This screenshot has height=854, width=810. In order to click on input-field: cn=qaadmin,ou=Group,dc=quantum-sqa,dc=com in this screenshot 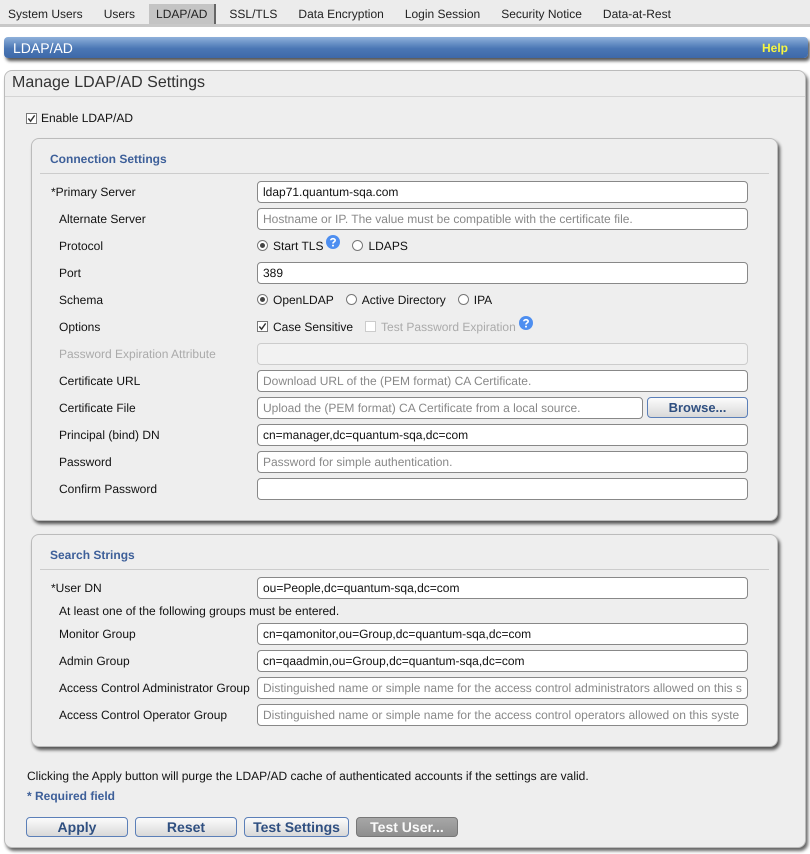, I will do `click(502, 661)`.